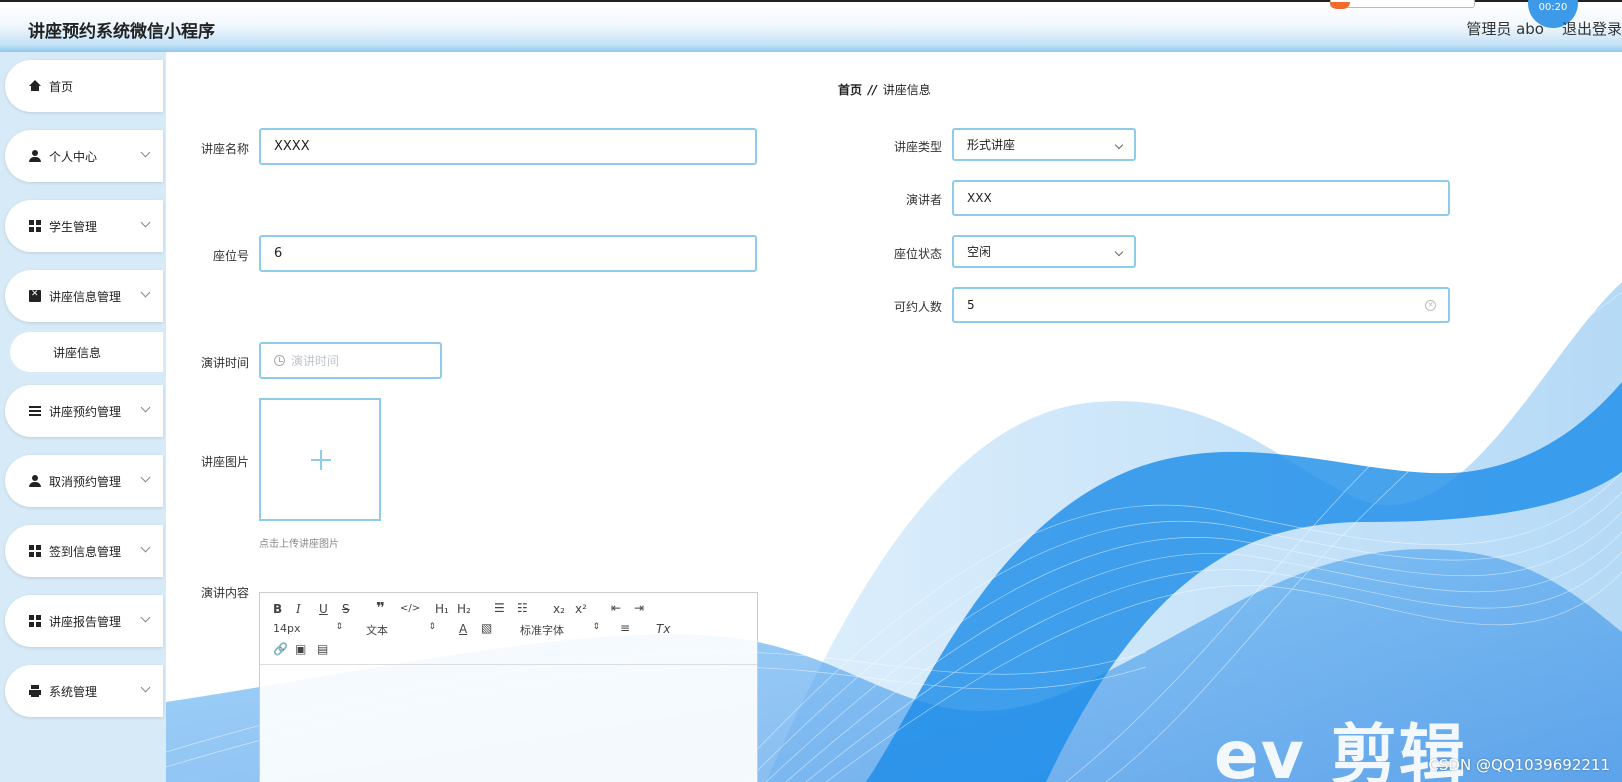 The height and width of the screenshot is (782, 1622). What do you see at coordinates (277, 609) in the screenshot?
I see `bold-icon: B` at bounding box center [277, 609].